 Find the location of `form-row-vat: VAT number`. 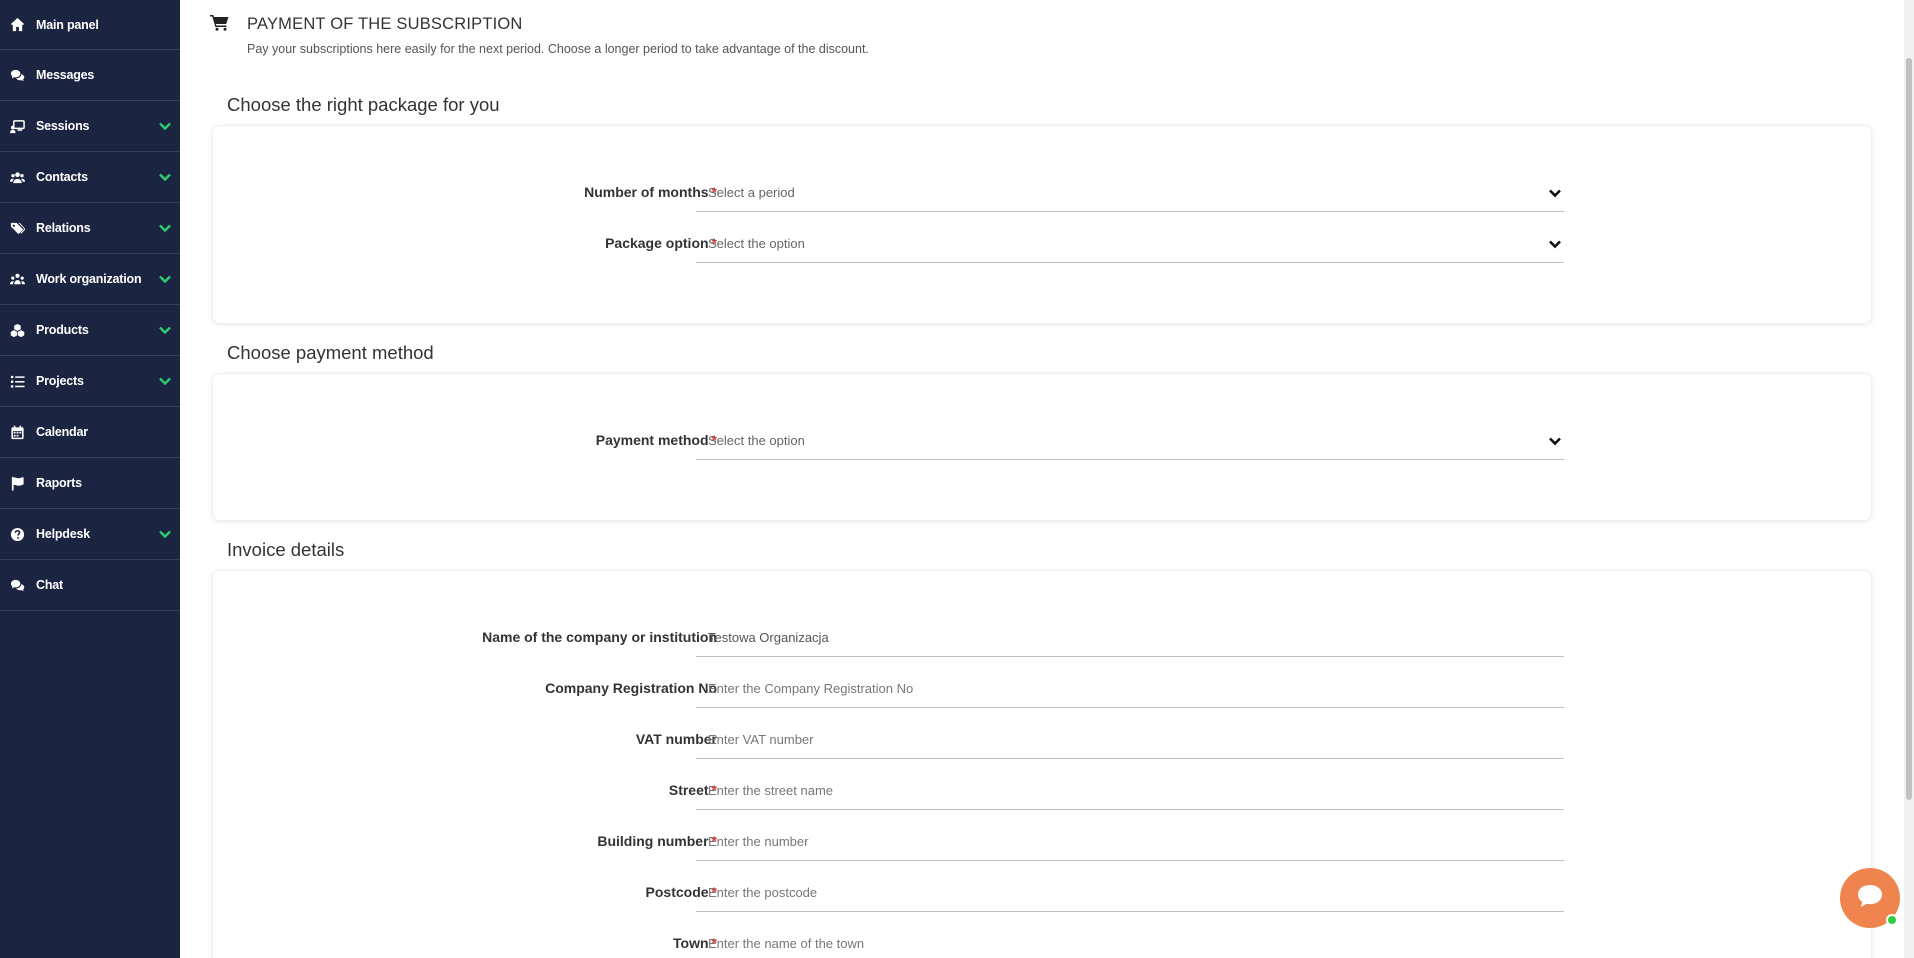

form-row-vat: VAT number is located at coordinates (1043, 739).